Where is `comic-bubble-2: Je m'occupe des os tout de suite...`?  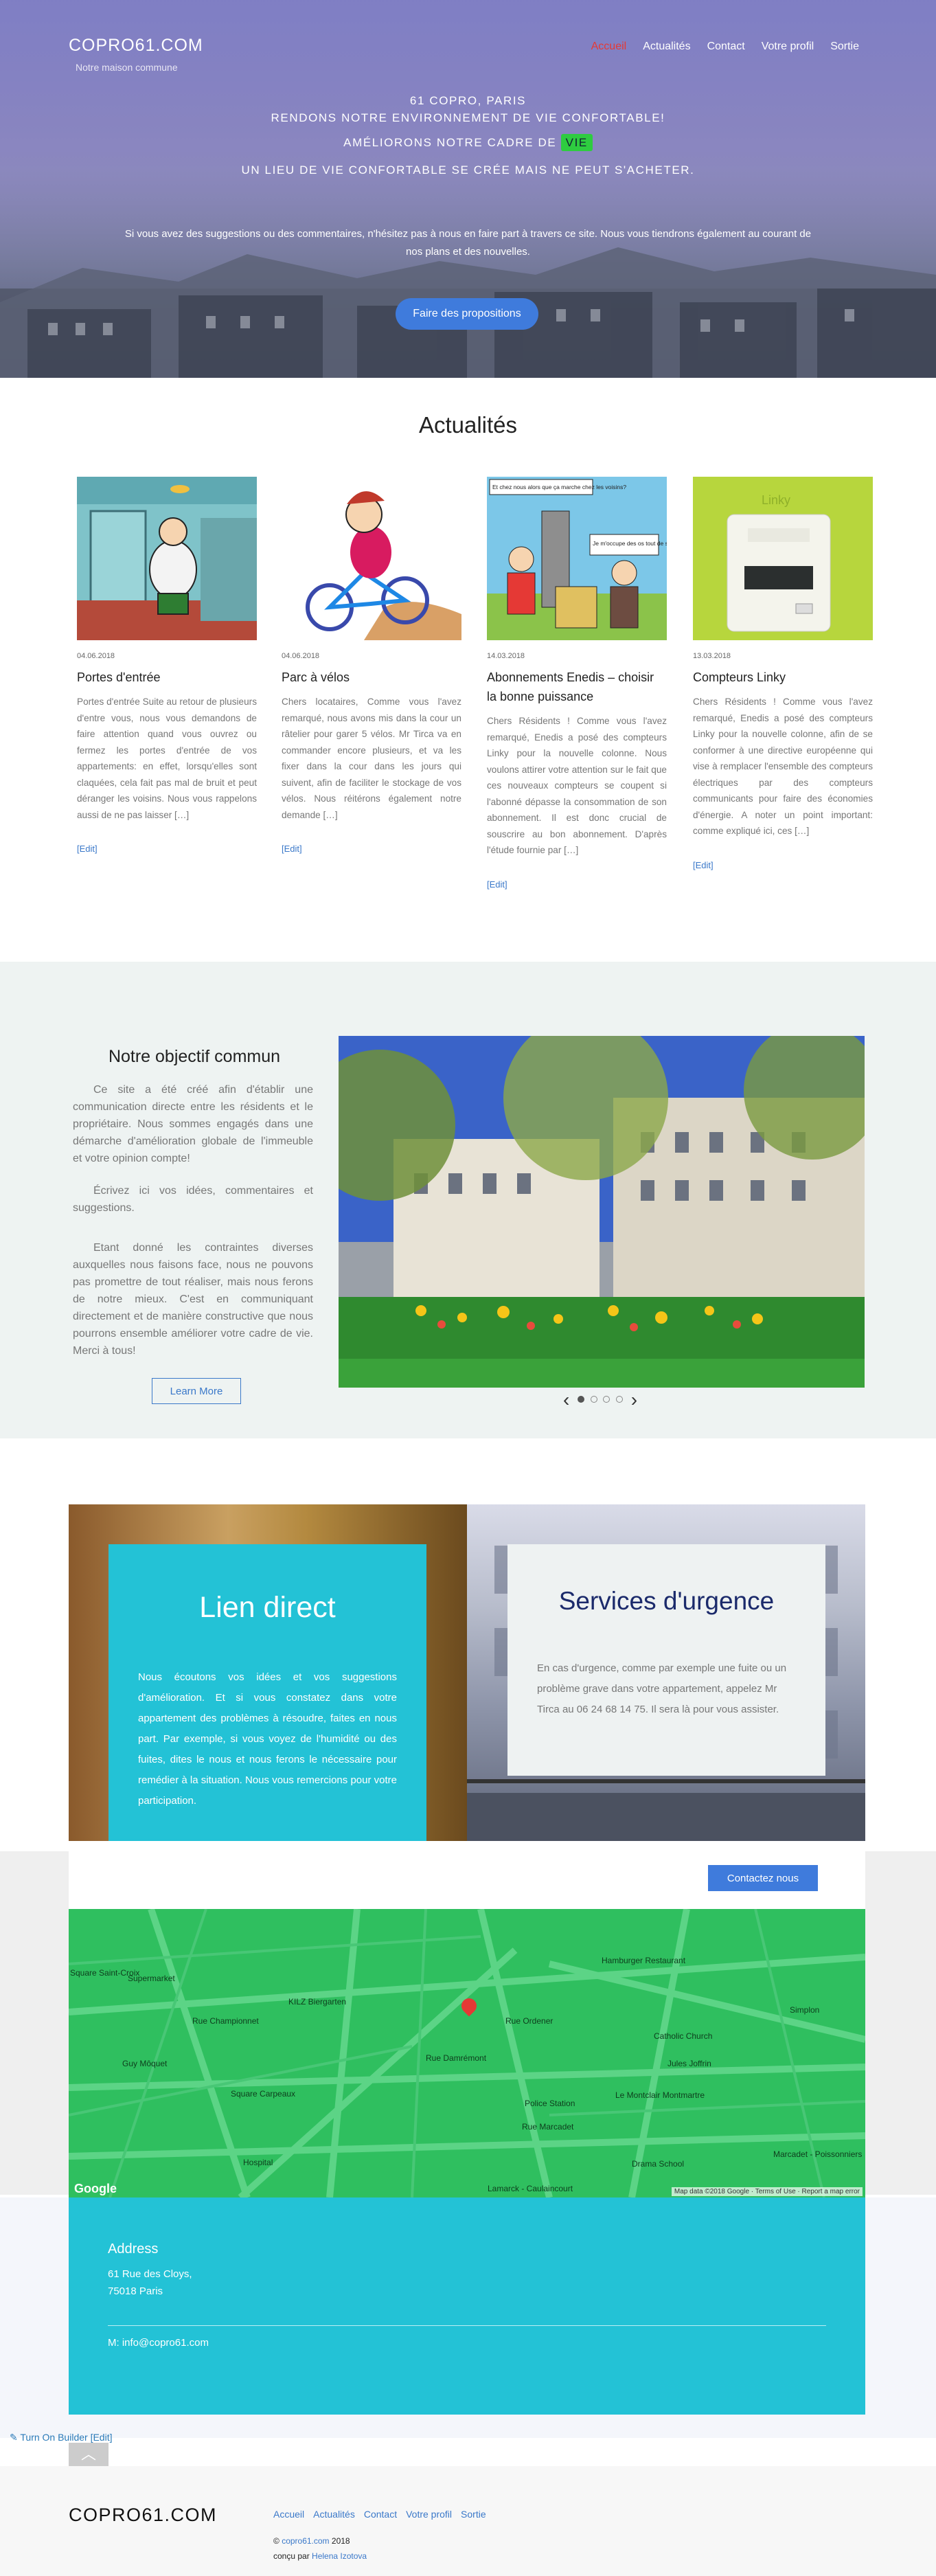
comic-bubble-2: Je m'occupe des os tout de suite... is located at coordinates (630, 543).